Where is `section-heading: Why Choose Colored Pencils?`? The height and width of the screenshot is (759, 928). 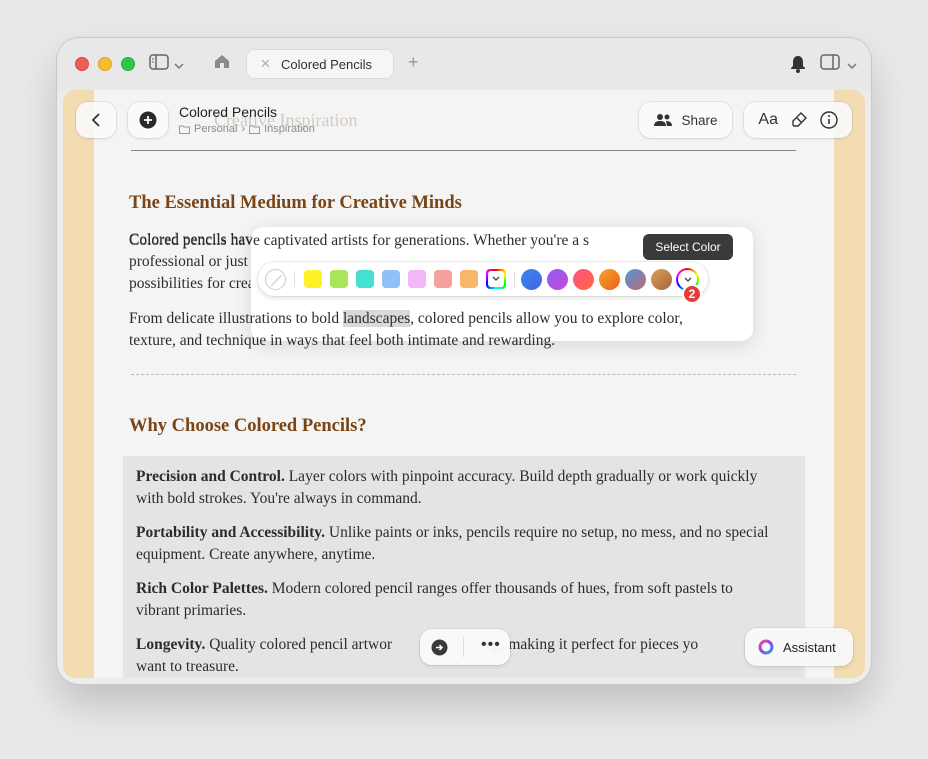
section-heading: Why Choose Colored Pencils? is located at coordinates (248, 426).